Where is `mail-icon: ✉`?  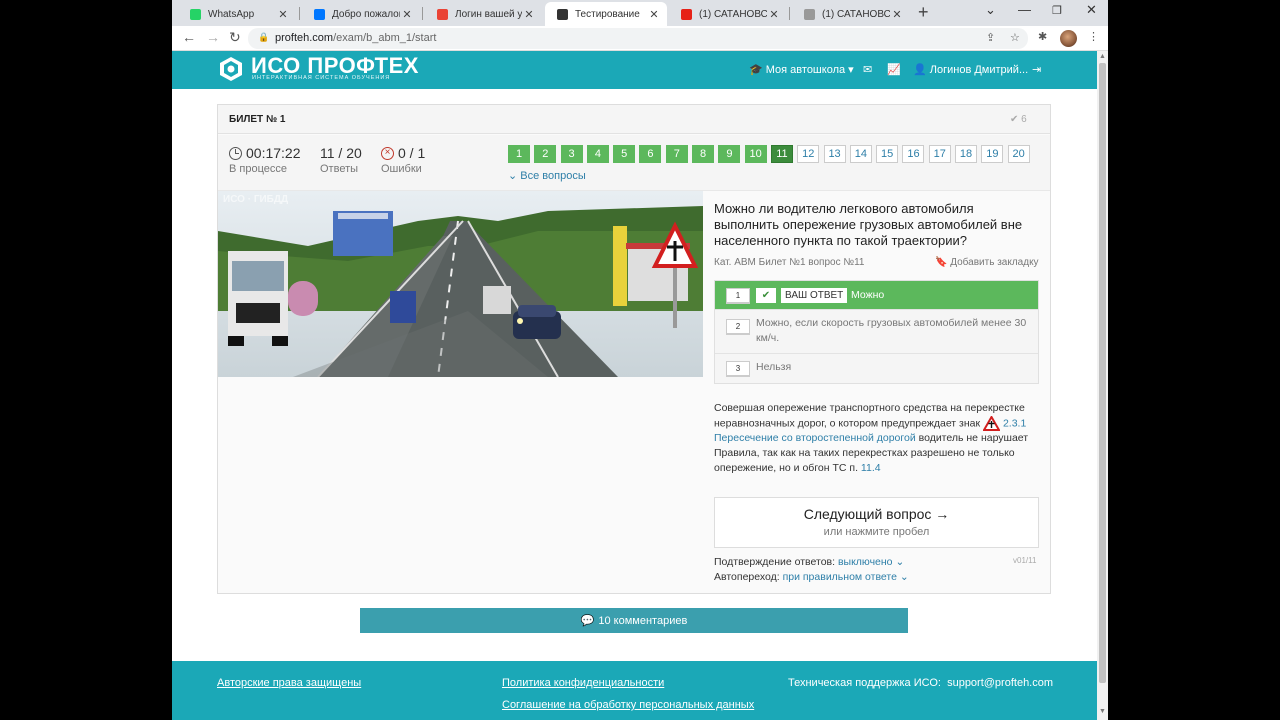
mail-icon: ✉ is located at coordinates (867, 69).